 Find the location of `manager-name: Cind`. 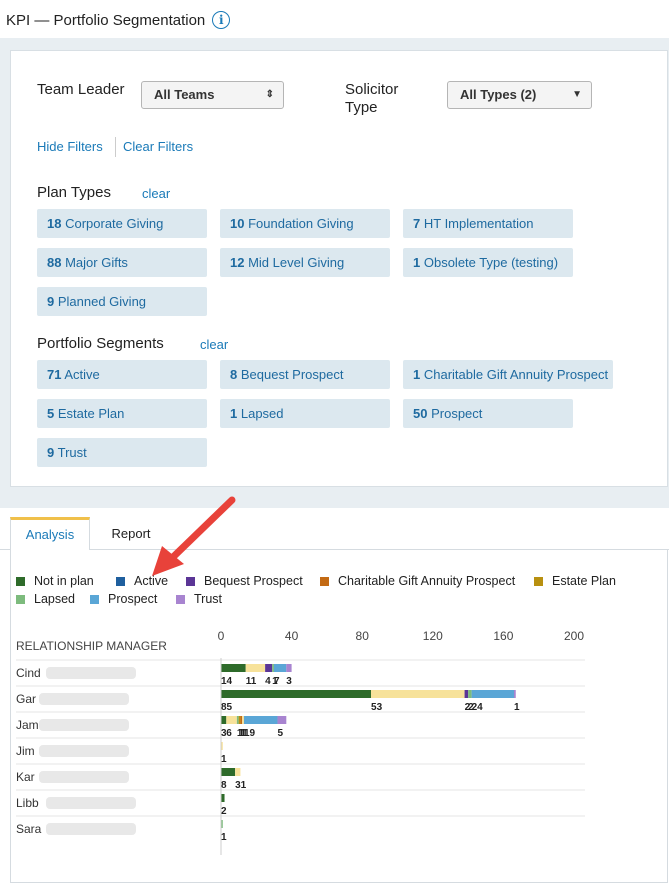

manager-name: Cind is located at coordinates (28, 673).